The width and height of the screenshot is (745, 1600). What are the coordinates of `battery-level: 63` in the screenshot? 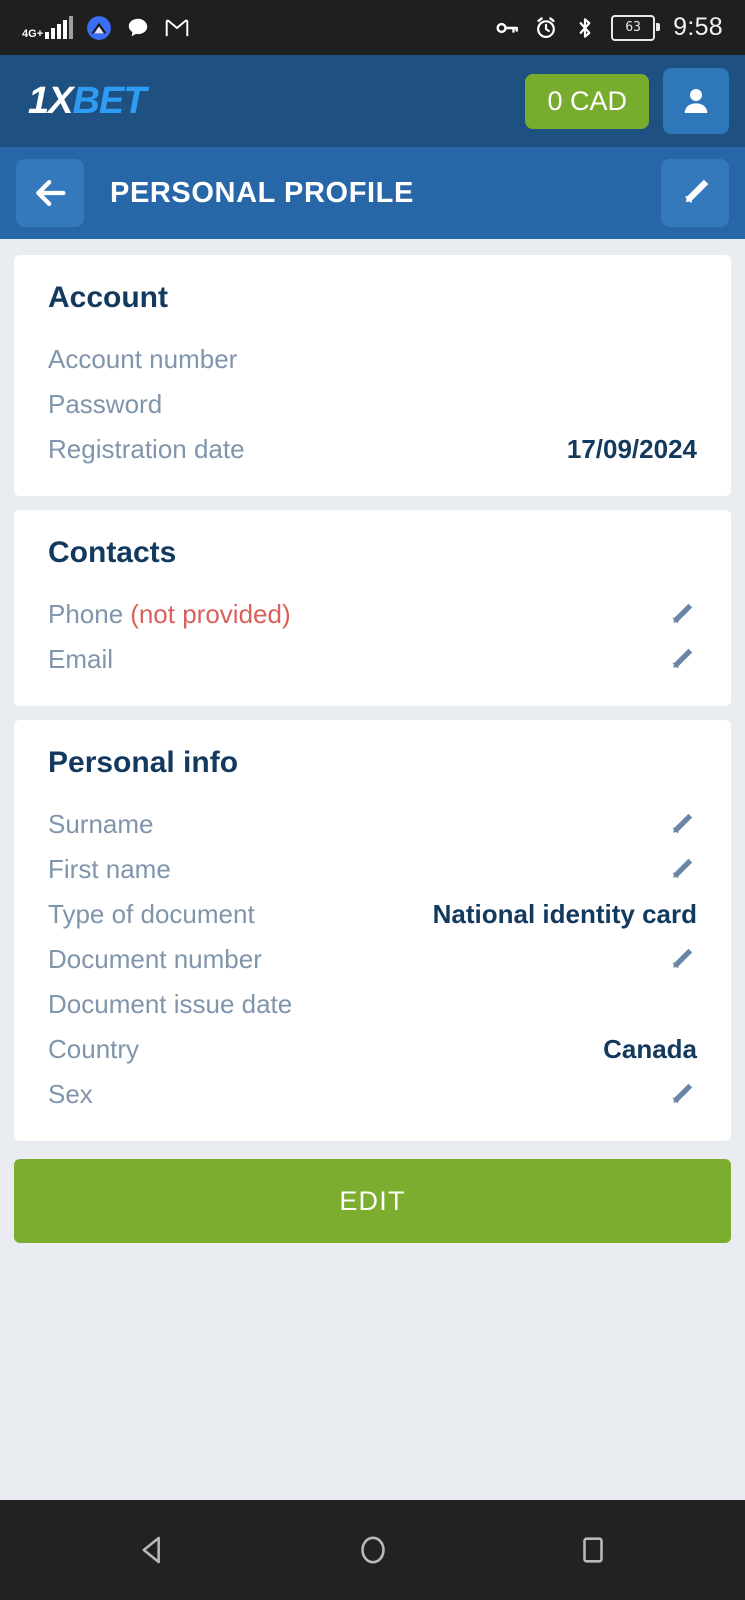 It's located at (633, 27).